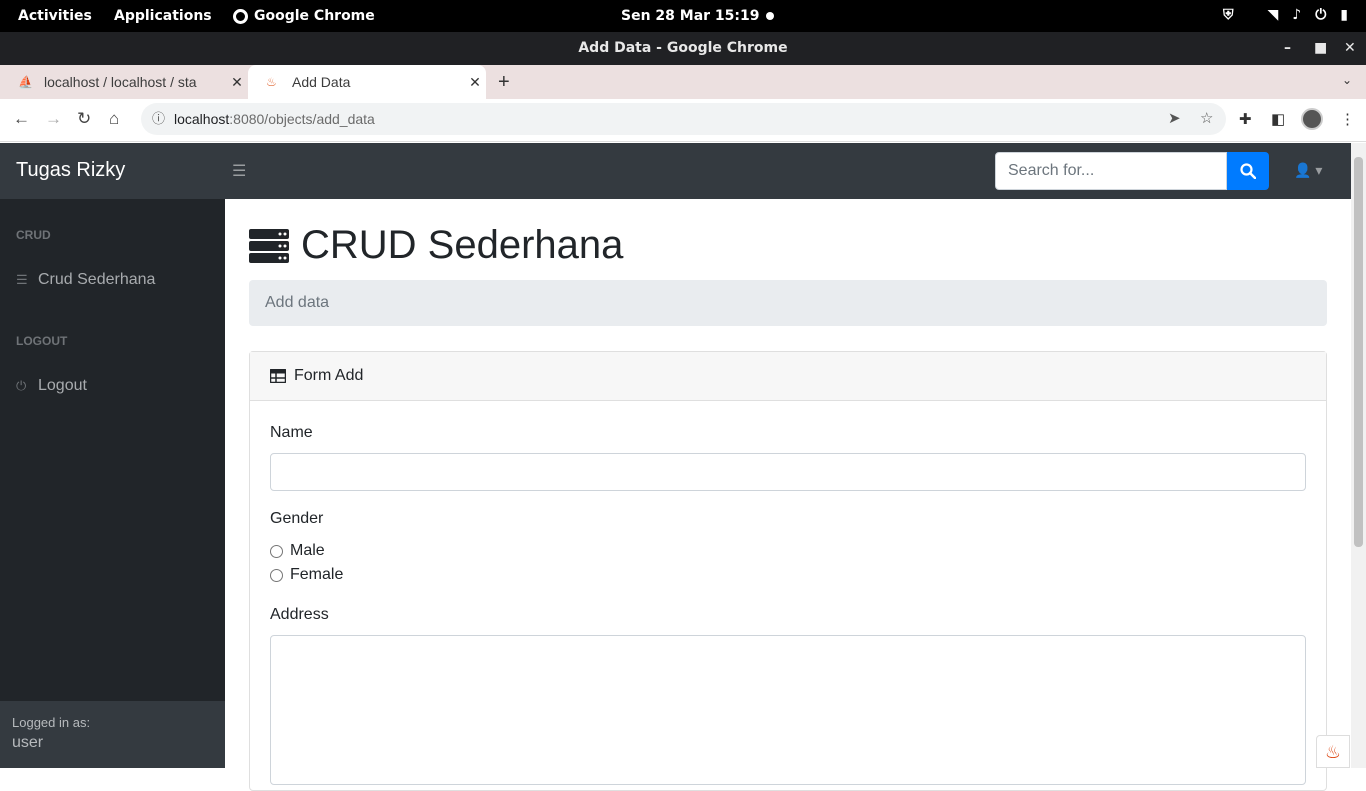  I want to click on info-icon: ⓘ, so click(158, 119).